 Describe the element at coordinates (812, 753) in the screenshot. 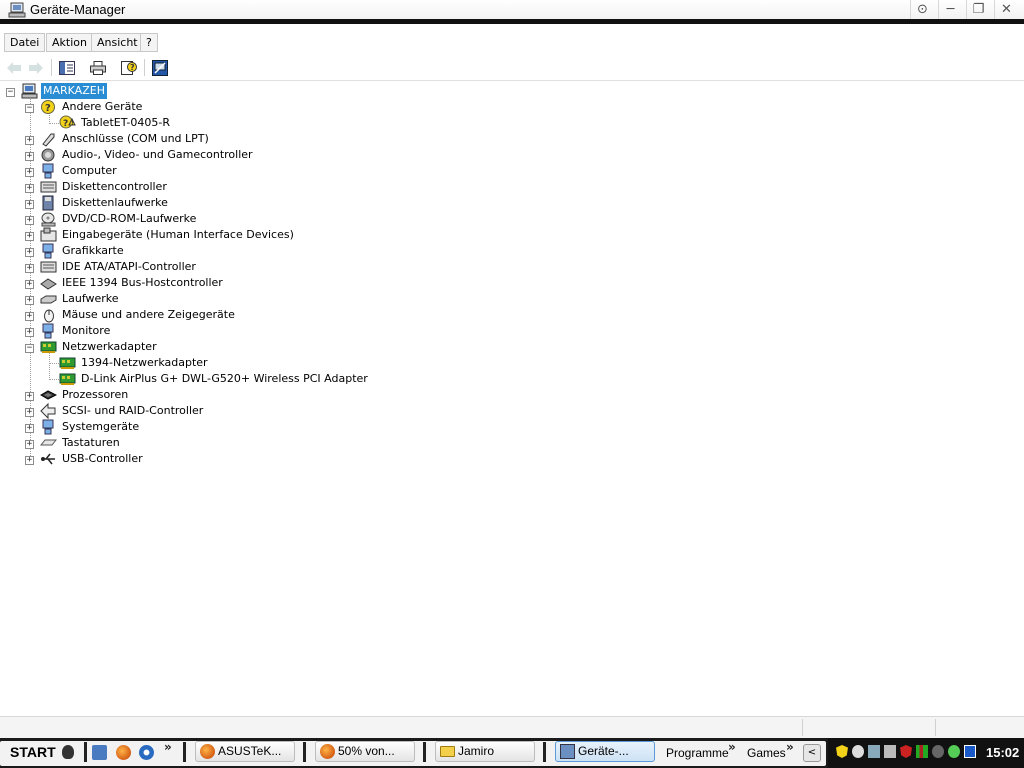

I see `tray-collapse-button: <` at that location.